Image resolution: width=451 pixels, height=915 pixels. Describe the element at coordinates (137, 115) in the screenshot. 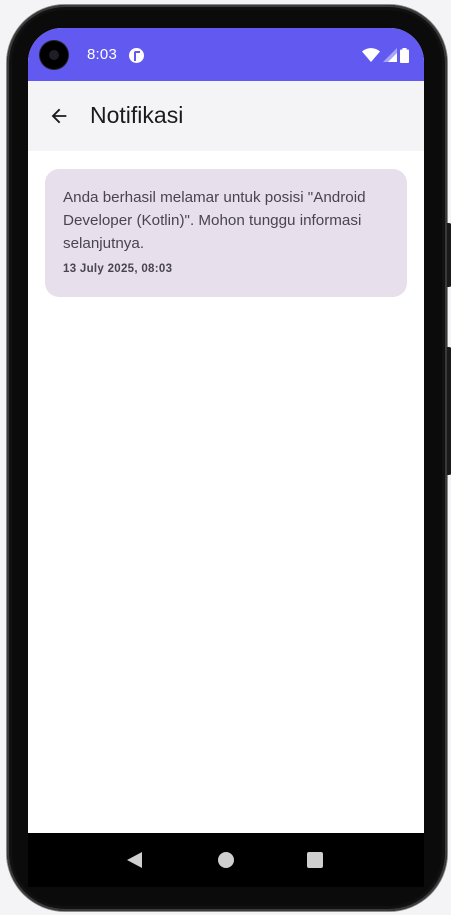

I see `page-title: Notifikasi` at that location.